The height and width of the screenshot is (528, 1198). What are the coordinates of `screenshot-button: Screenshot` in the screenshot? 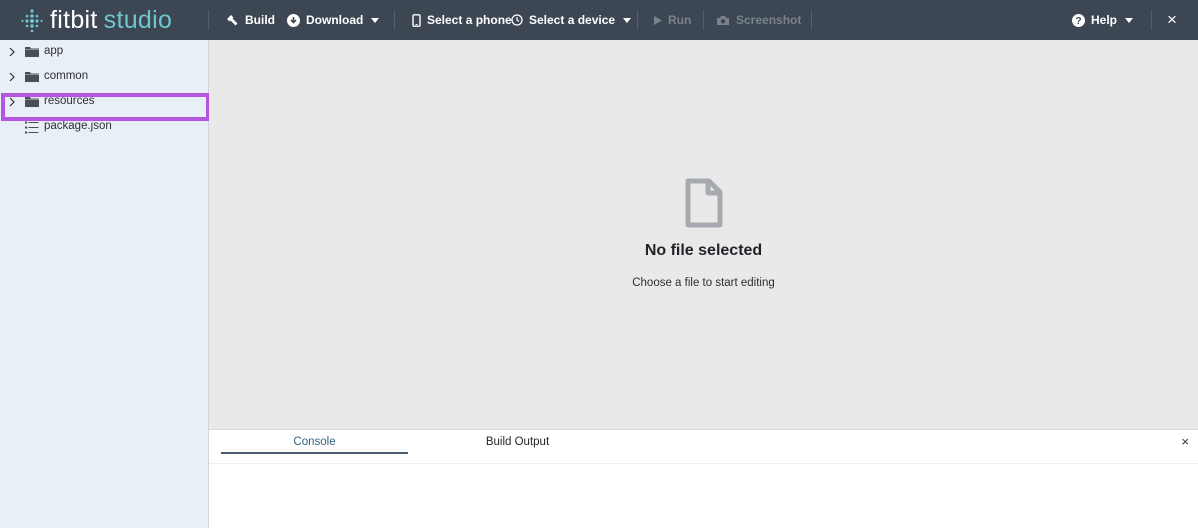 It's located at (758, 20).